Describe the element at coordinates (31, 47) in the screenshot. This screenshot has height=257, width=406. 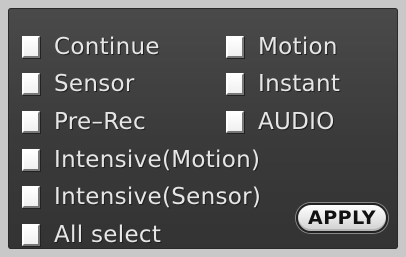
I see `continue-checkbox` at that location.